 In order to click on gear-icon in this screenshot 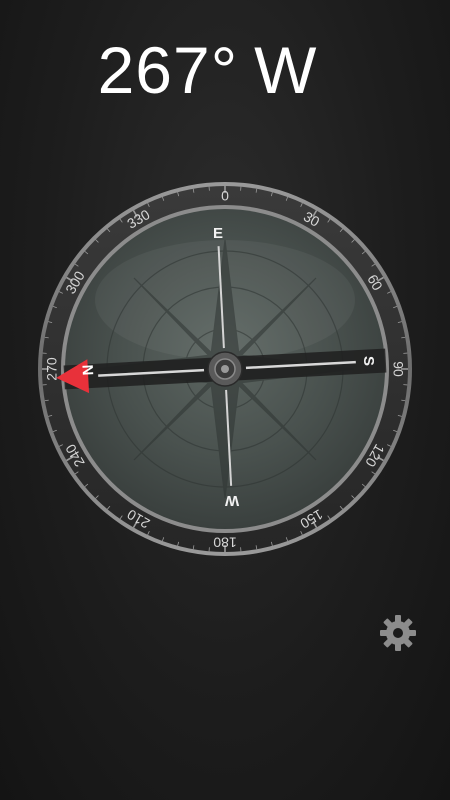, I will do `click(398, 633)`.